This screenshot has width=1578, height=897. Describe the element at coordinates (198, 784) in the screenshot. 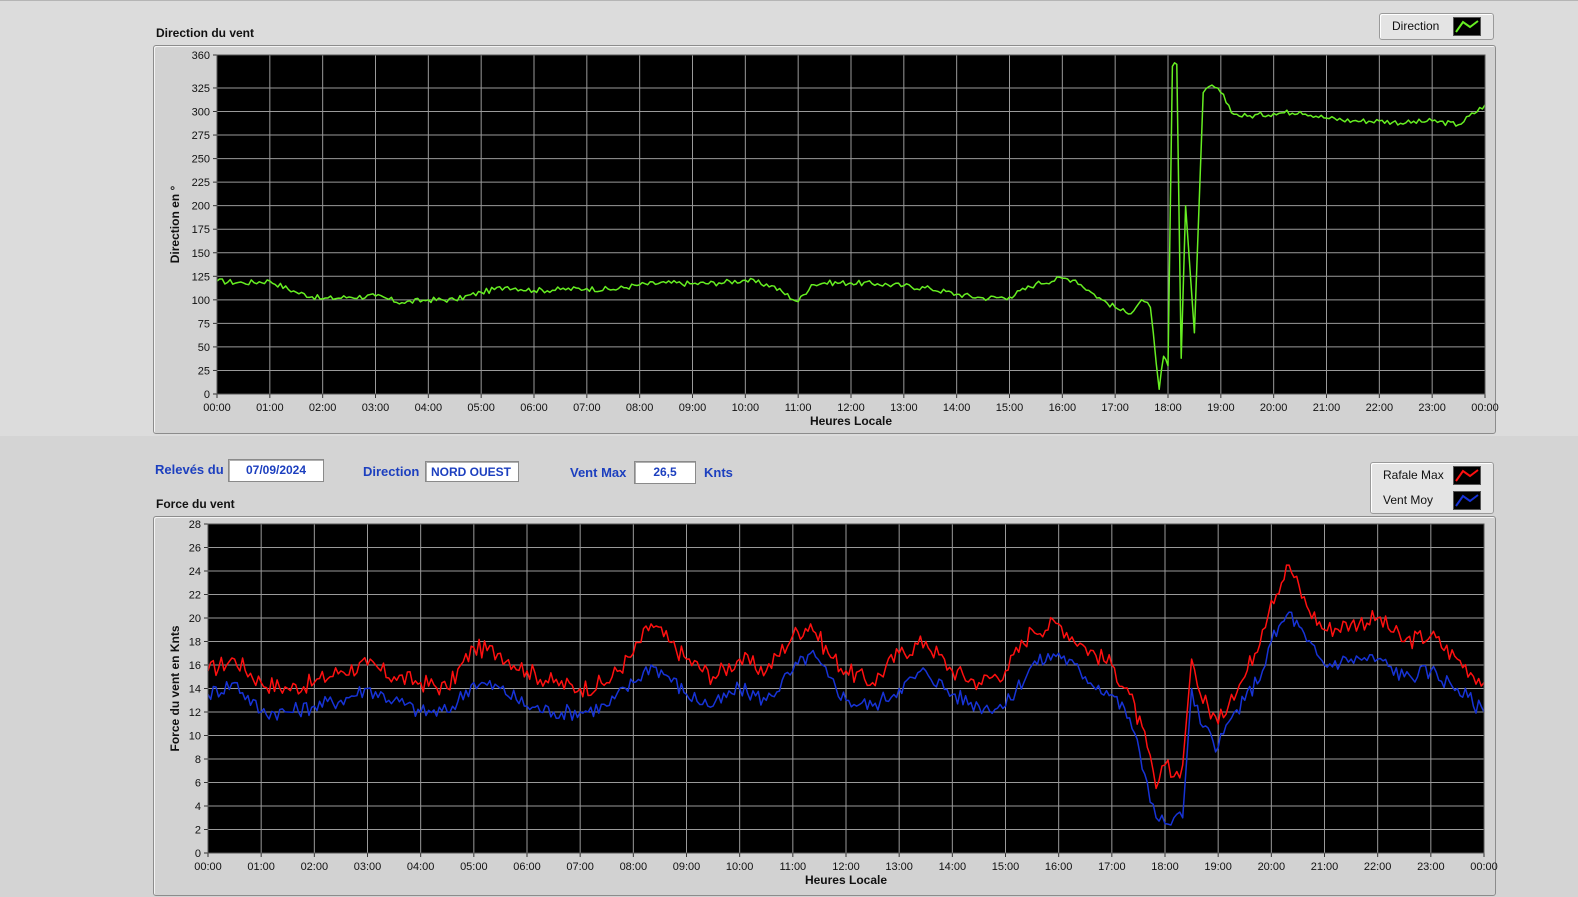

I see `y-tick-label: 6` at that location.